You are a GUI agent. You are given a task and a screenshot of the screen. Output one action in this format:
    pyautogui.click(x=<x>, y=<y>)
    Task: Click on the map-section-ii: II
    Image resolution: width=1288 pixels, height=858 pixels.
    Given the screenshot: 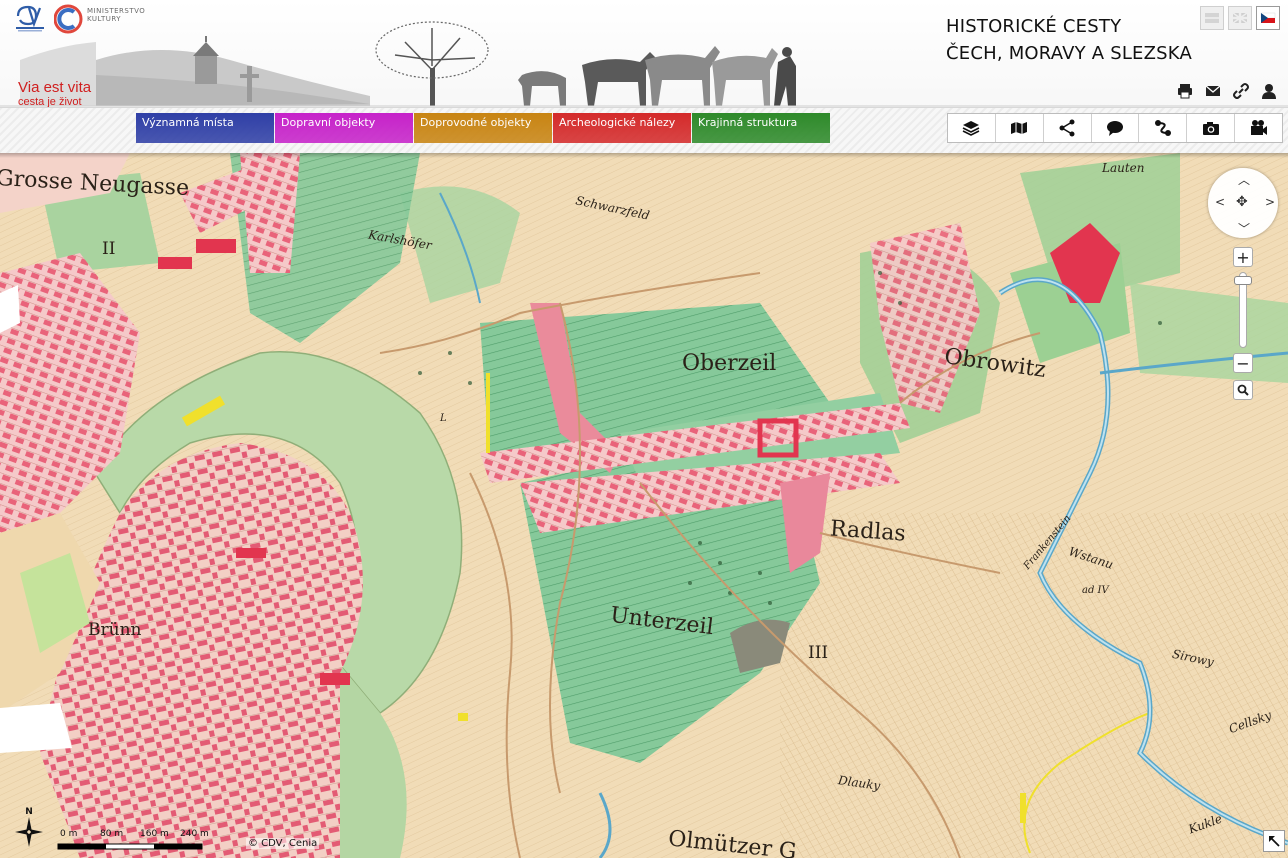 What is the action you would take?
    pyautogui.click(x=109, y=249)
    